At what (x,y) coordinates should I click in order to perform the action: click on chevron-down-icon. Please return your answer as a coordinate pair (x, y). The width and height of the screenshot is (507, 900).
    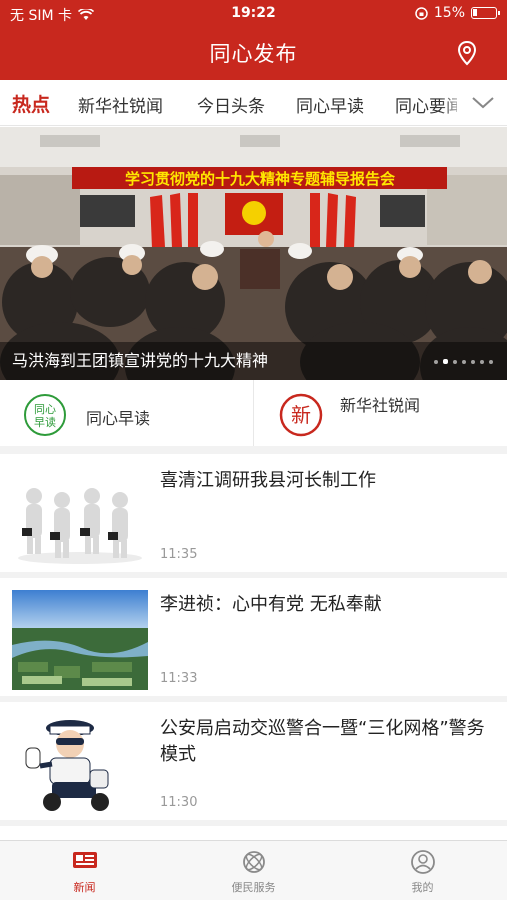
    Looking at the image, I should click on (483, 103).